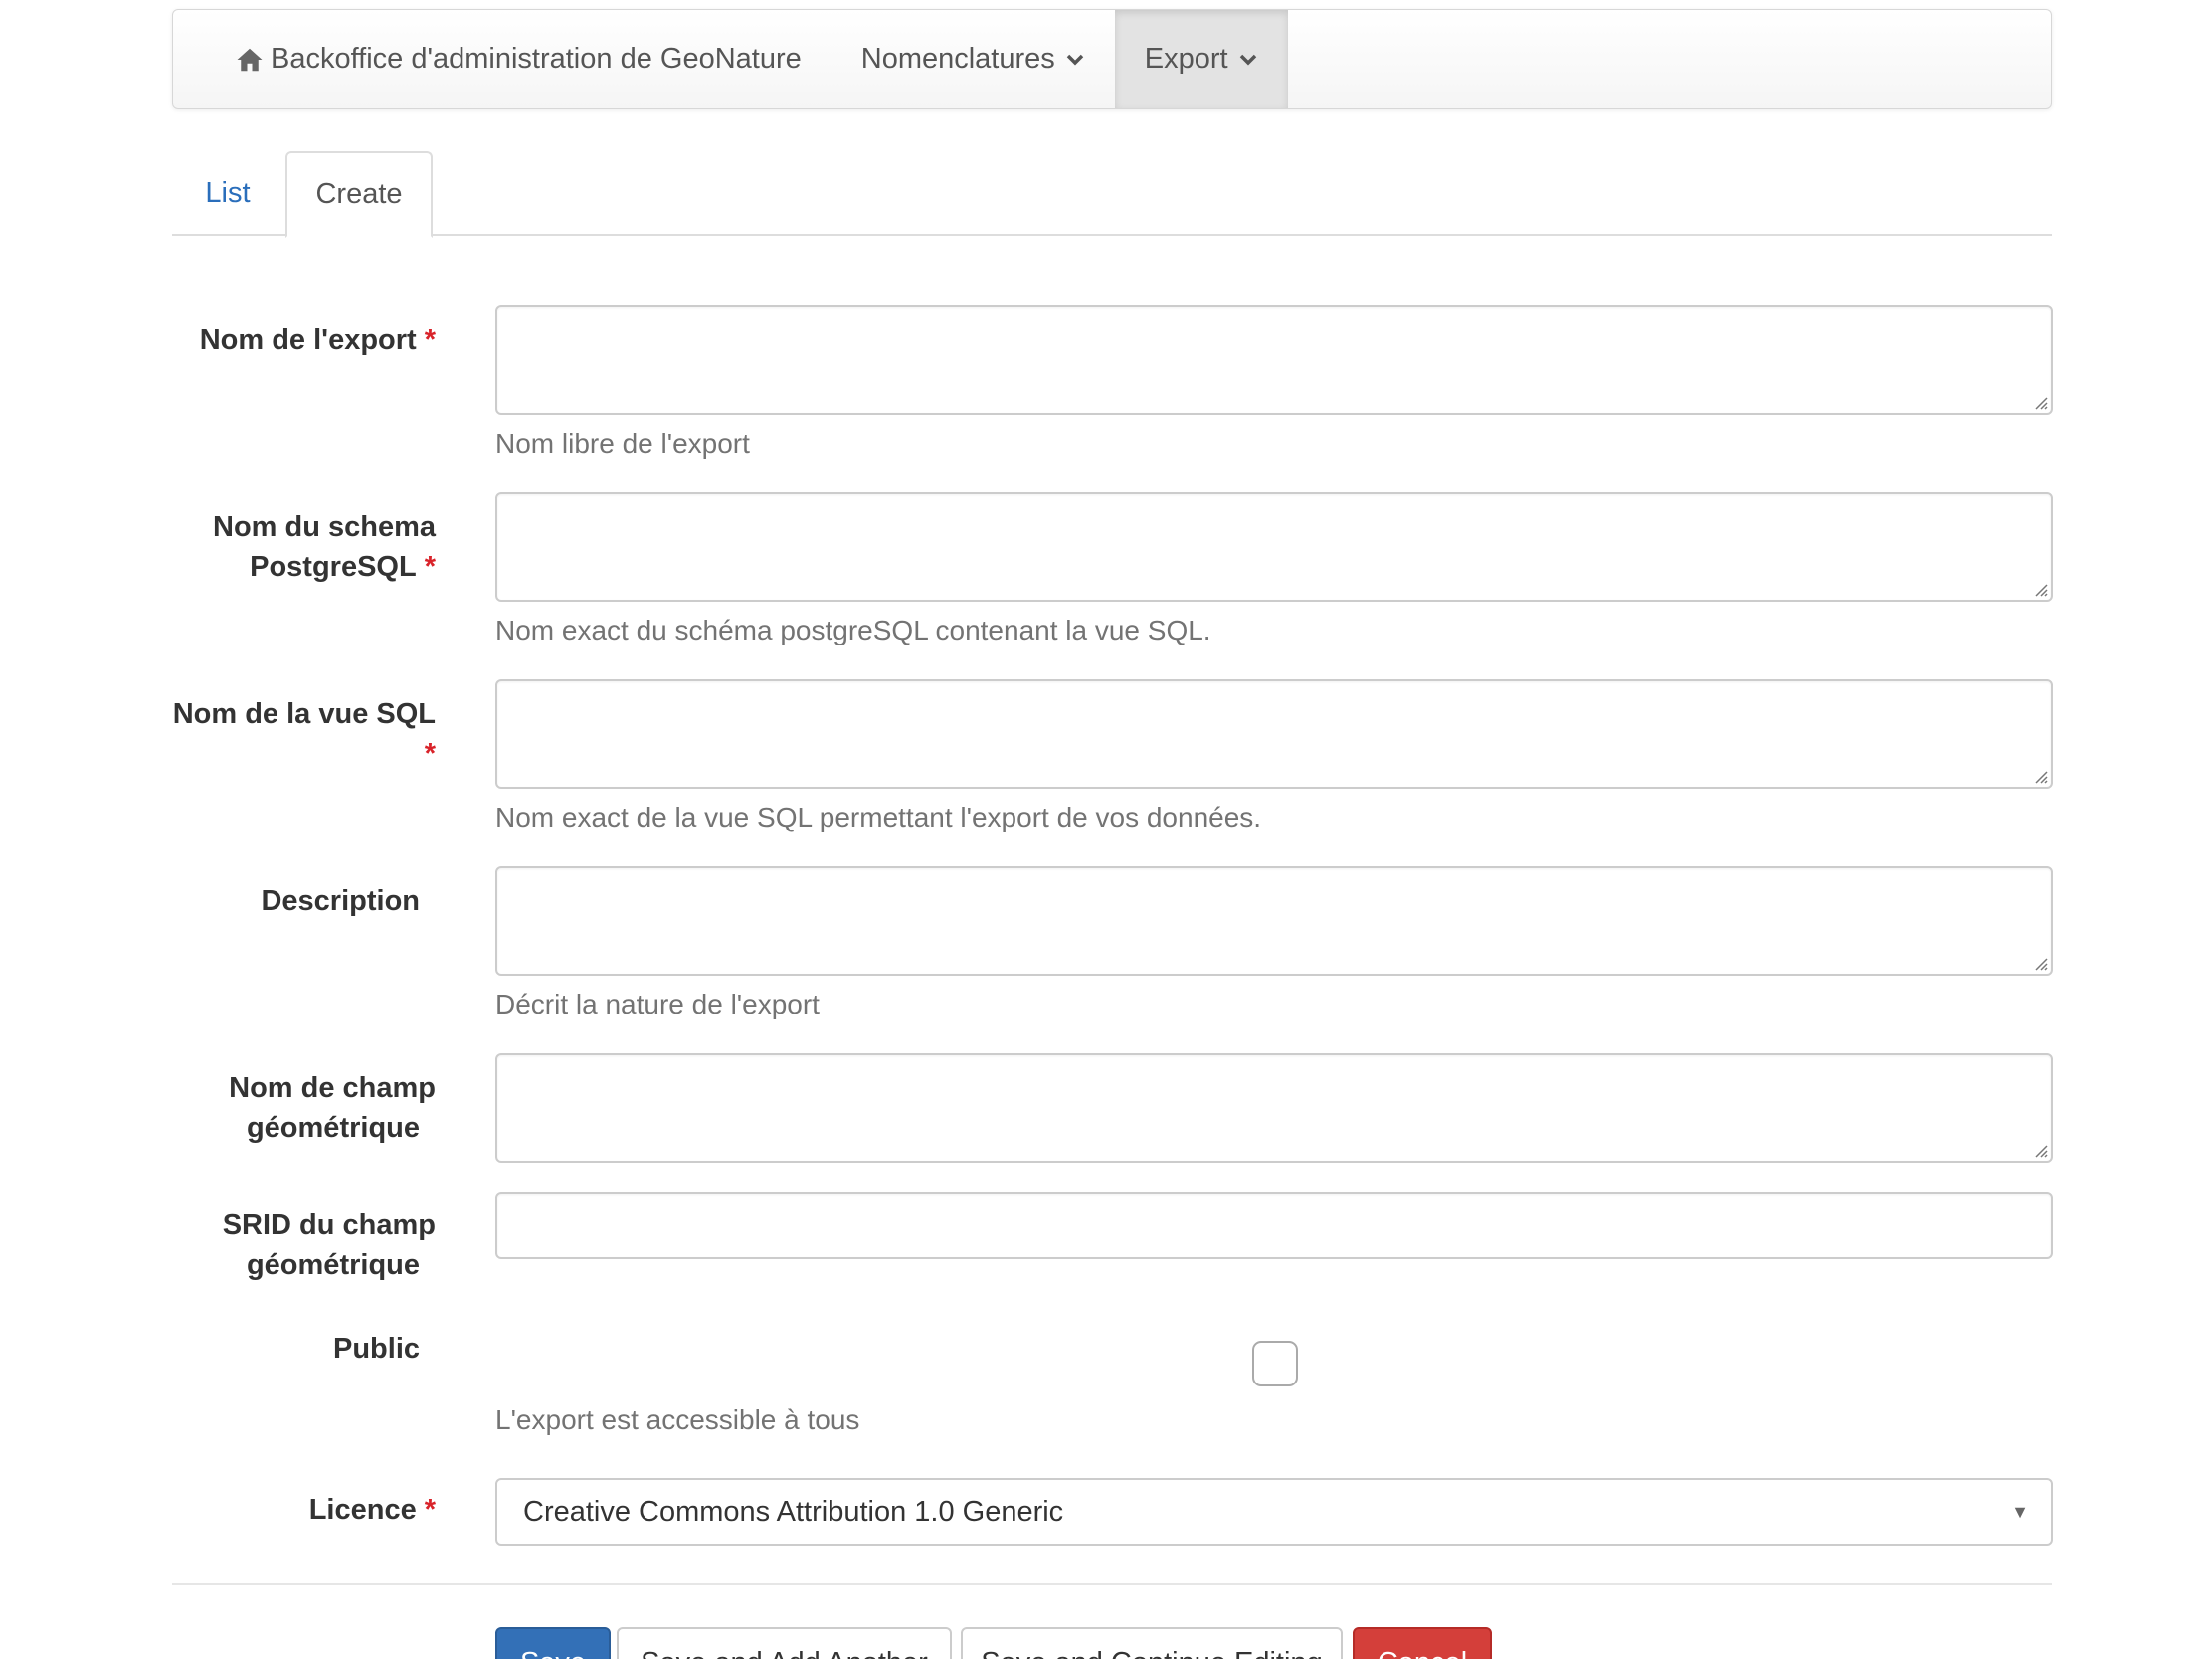 The image size is (2212, 1659). Describe the element at coordinates (536, 59) in the screenshot. I see `nav-brand-label: Backoffice d'administration de GeoNature` at that location.